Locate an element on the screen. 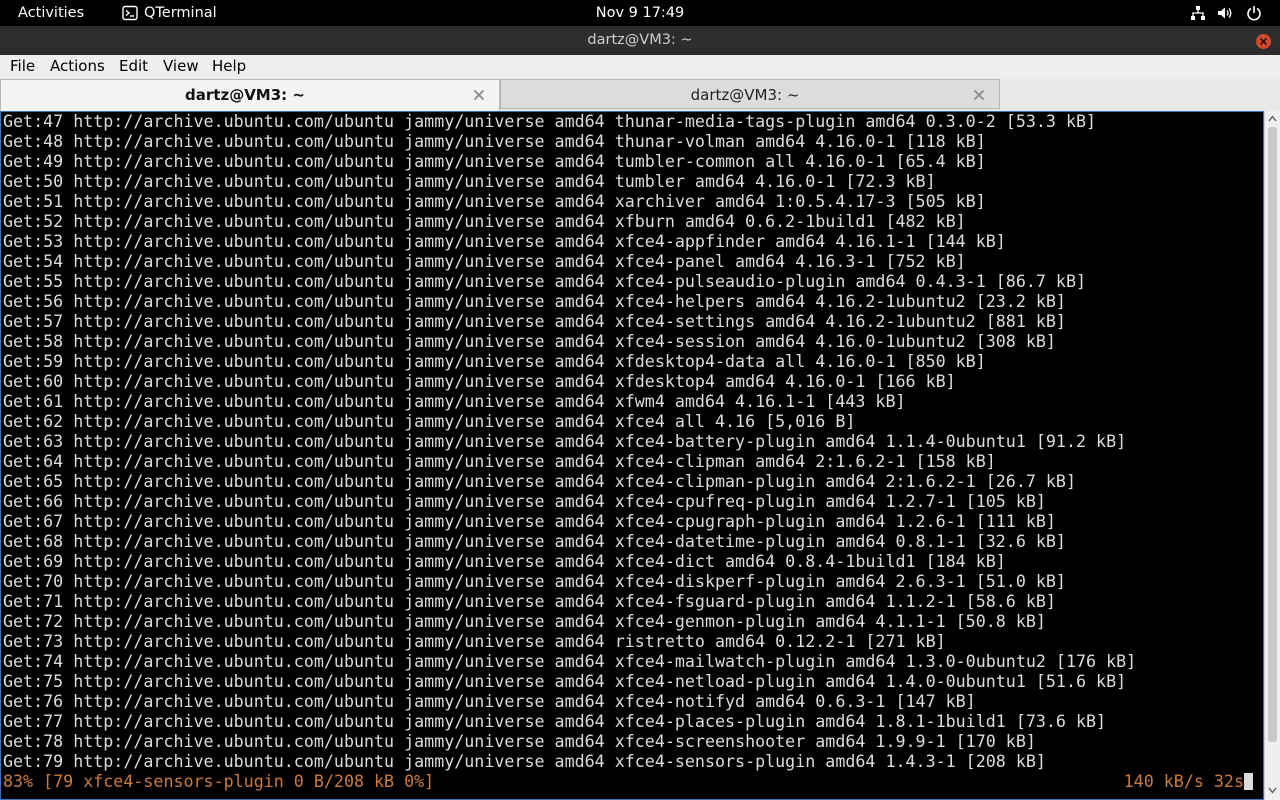 The image size is (1280, 800). tab-bar: dartz@VM3: ~ dartz@VM3: ~ is located at coordinates (640, 95).